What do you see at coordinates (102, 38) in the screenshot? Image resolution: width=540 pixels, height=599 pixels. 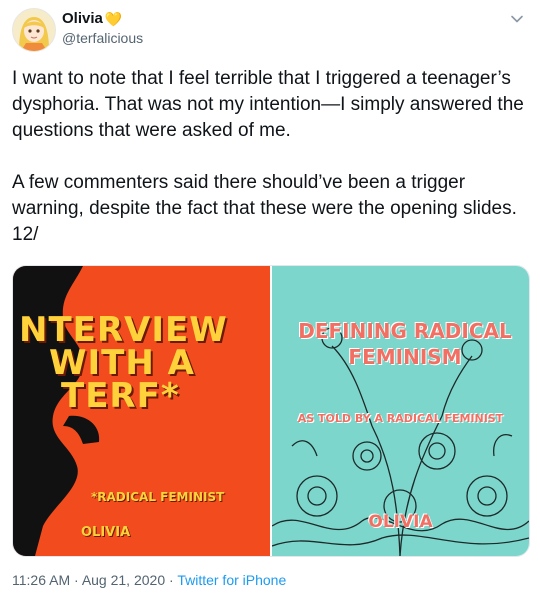 I see `user-handle: @terfalicious` at bounding box center [102, 38].